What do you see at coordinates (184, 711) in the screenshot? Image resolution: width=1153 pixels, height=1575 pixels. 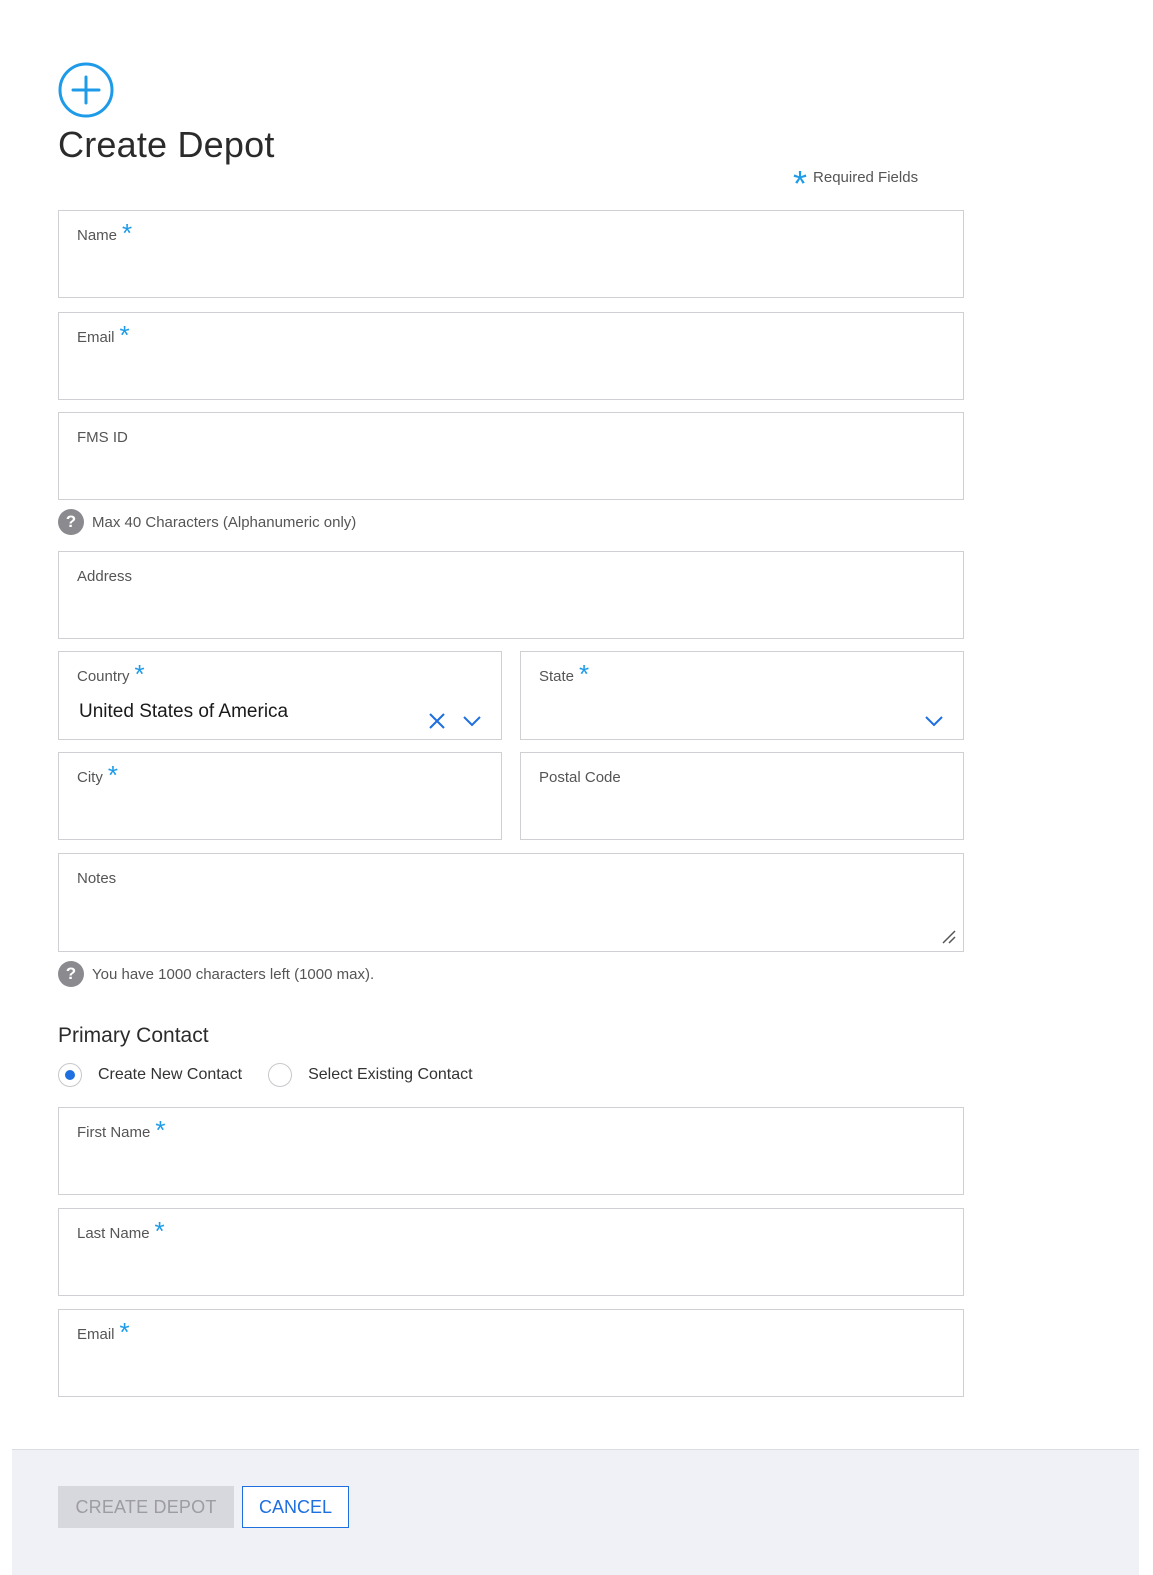 I see `country-value: United States of America` at bounding box center [184, 711].